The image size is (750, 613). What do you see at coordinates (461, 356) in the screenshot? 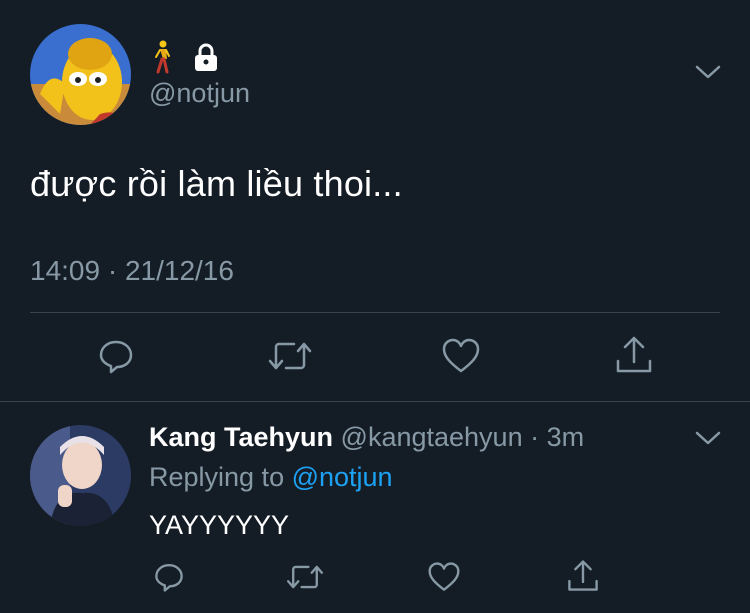
I see `like-icon` at bounding box center [461, 356].